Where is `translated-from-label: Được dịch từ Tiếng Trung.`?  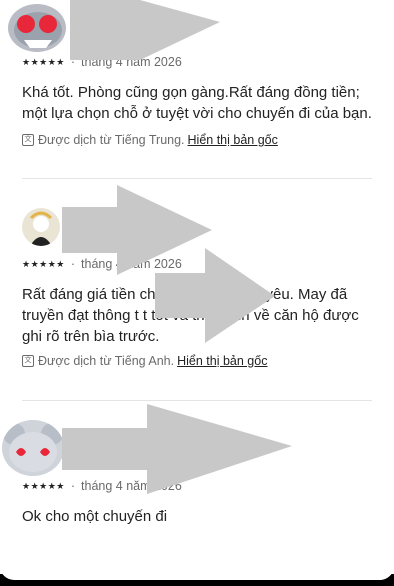 translated-from-label: Được dịch từ Tiếng Trung. is located at coordinates (111, 140).